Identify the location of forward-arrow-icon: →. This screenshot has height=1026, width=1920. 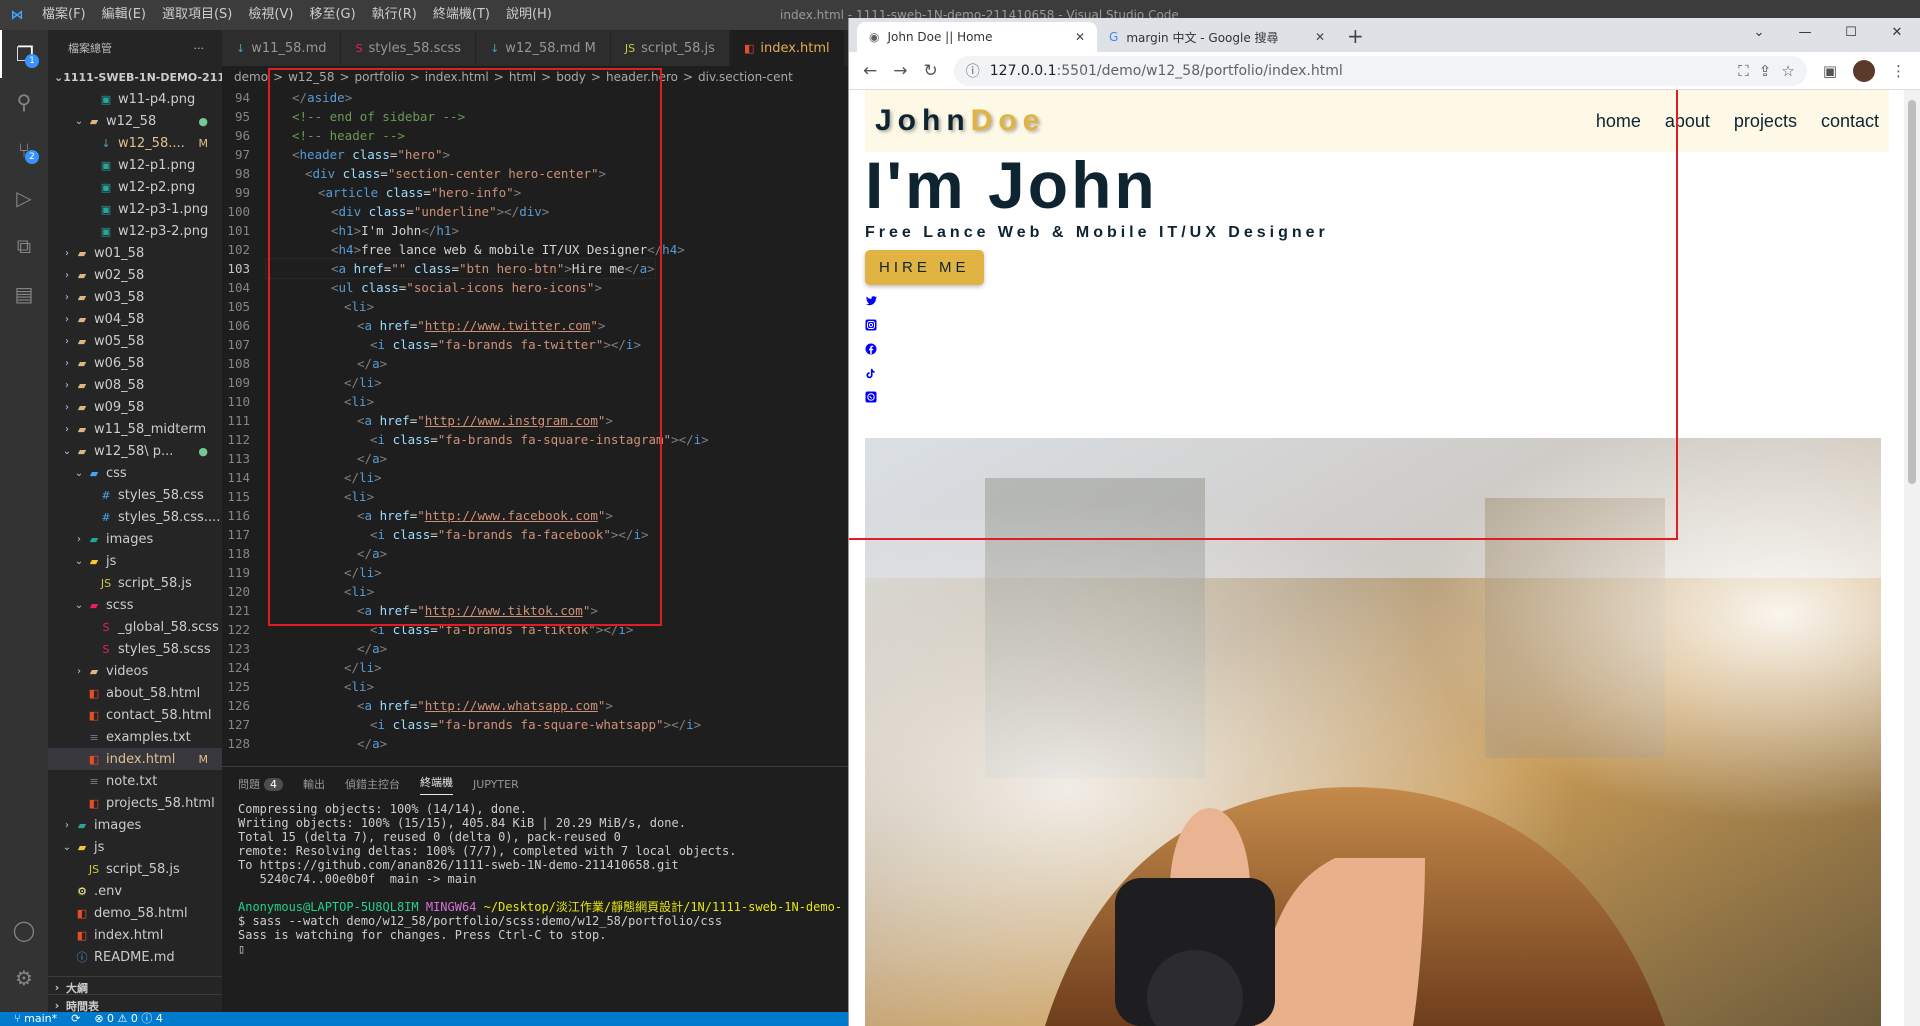
(900, 71).